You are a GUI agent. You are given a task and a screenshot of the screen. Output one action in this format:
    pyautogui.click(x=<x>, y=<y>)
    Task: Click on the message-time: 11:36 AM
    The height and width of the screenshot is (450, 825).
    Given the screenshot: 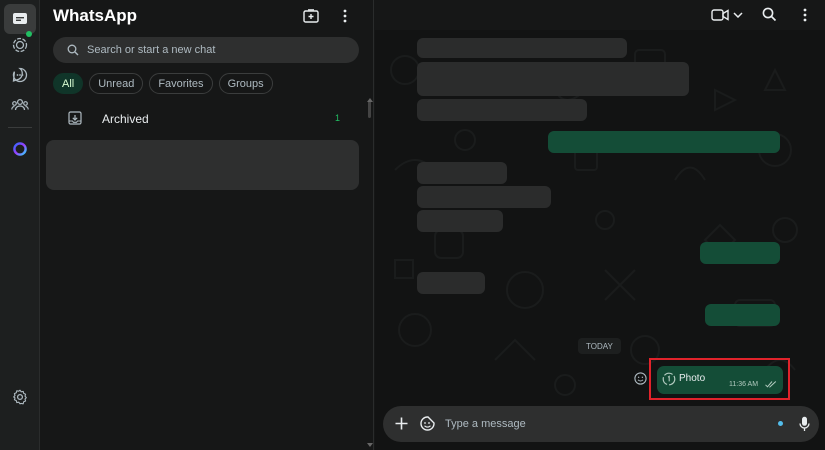 What is the action you would take?
    pyautogui.click(x=744, y=384)
    